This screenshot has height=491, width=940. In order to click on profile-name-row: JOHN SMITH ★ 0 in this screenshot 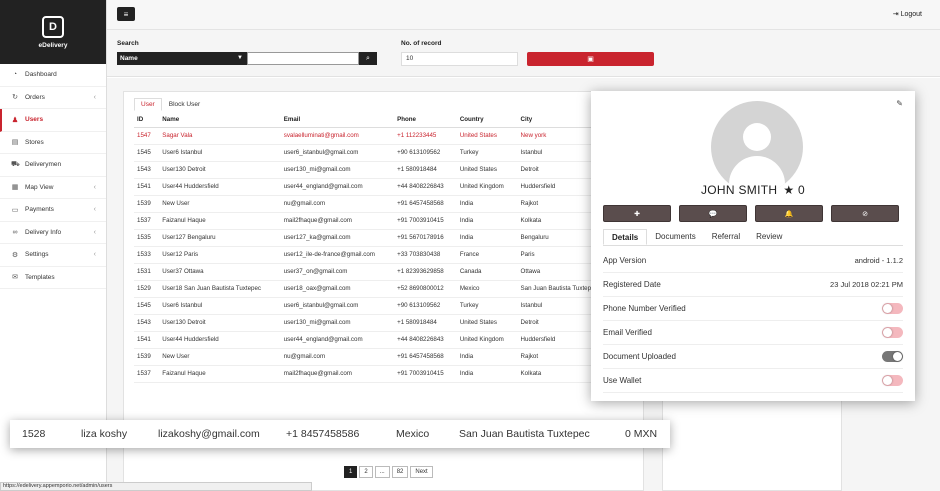, I will do `click(753, 190)`.